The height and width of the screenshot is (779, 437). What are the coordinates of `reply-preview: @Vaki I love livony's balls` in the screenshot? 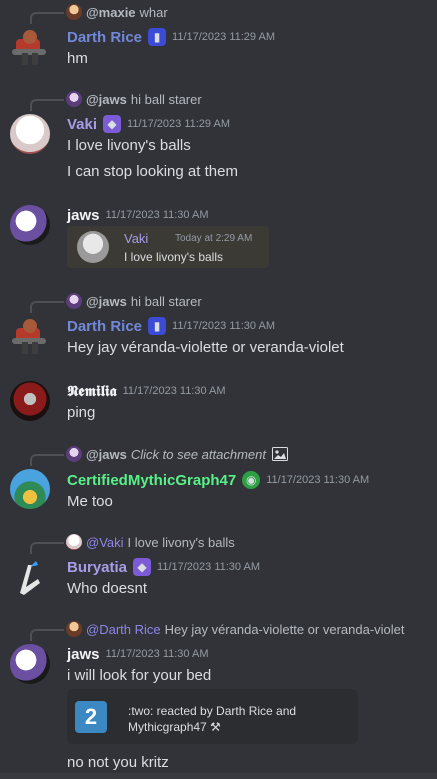 It's located at (150, 542).